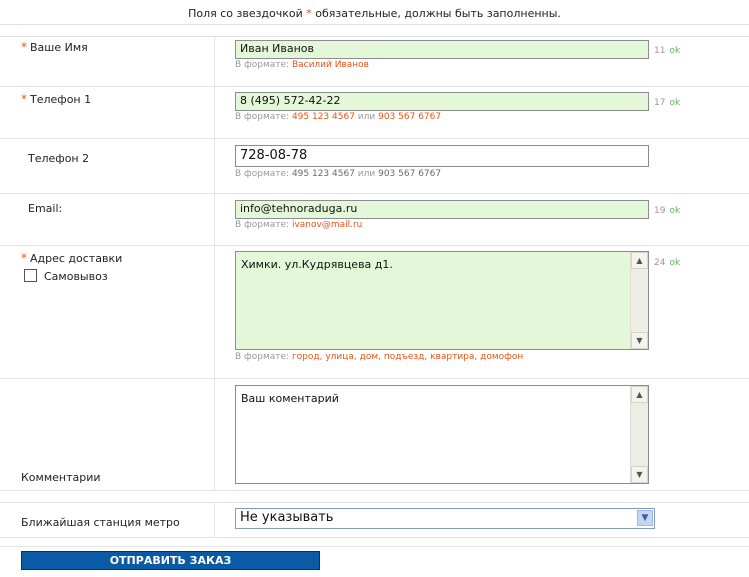 This screenshot has height=577, width=749. Describe the element at coordinates (667, 263) in the screenshot. I see `address-char-count: 24 ok` at that location.